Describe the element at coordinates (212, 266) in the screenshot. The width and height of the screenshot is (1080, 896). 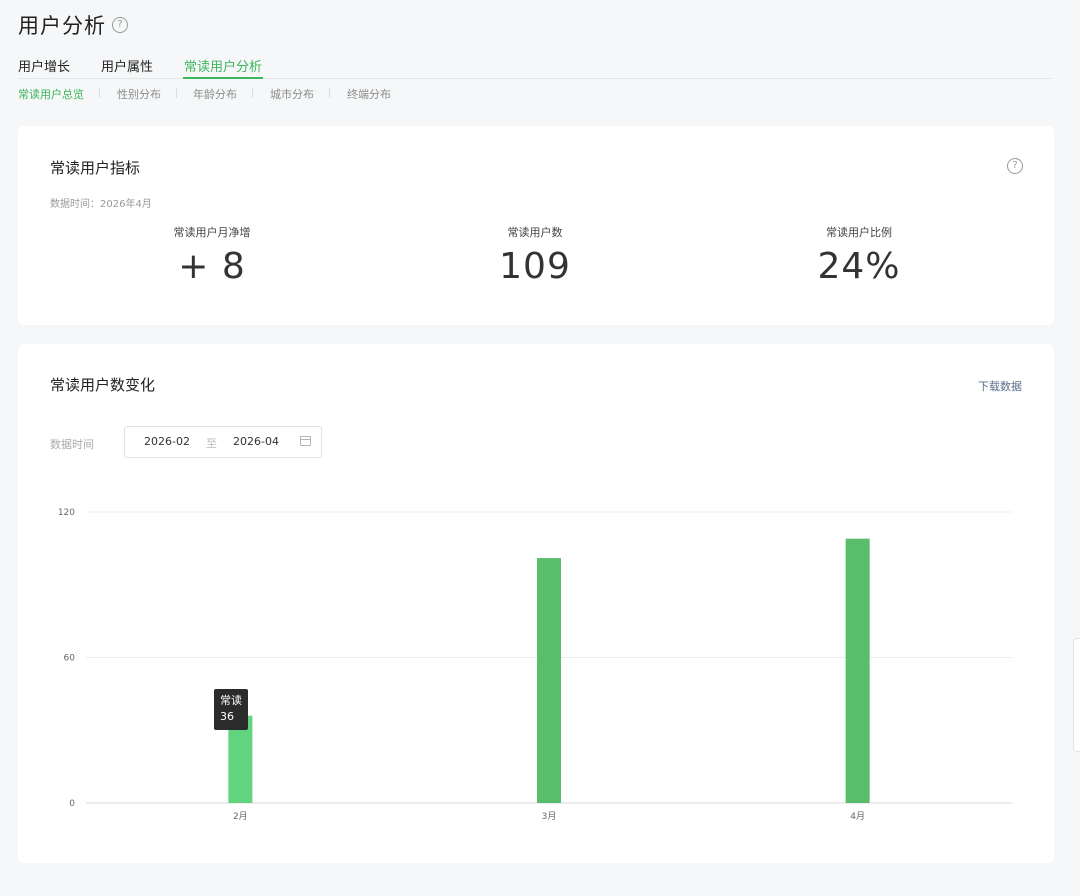
I see `metric-value: + 8` at that location.